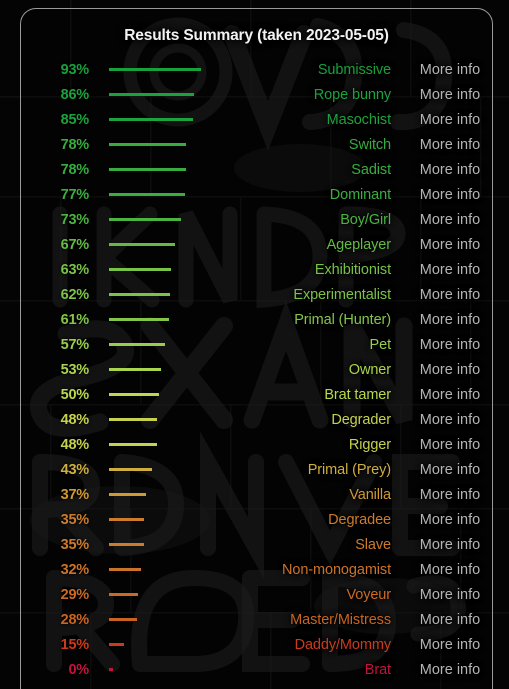 The height and width of the screenshot is (689, 509). I want to click on result-row: 37% Vanilla More info, so click(256, 494).